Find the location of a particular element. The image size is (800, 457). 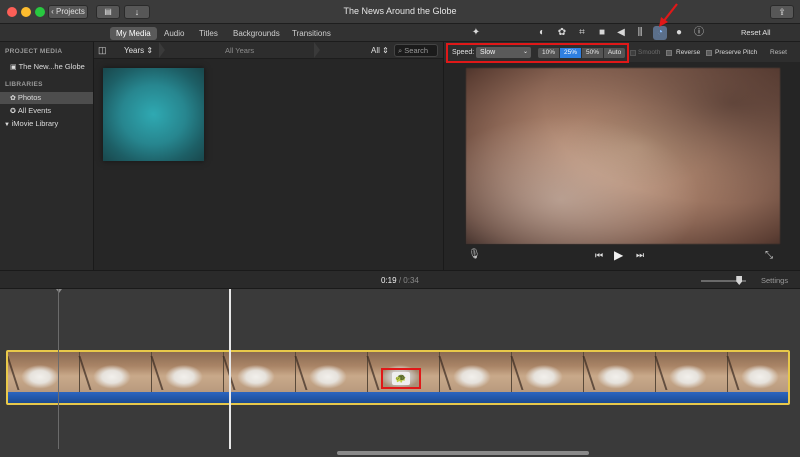

color-balance-icon: ◐ is located at coordinates (542, 33).